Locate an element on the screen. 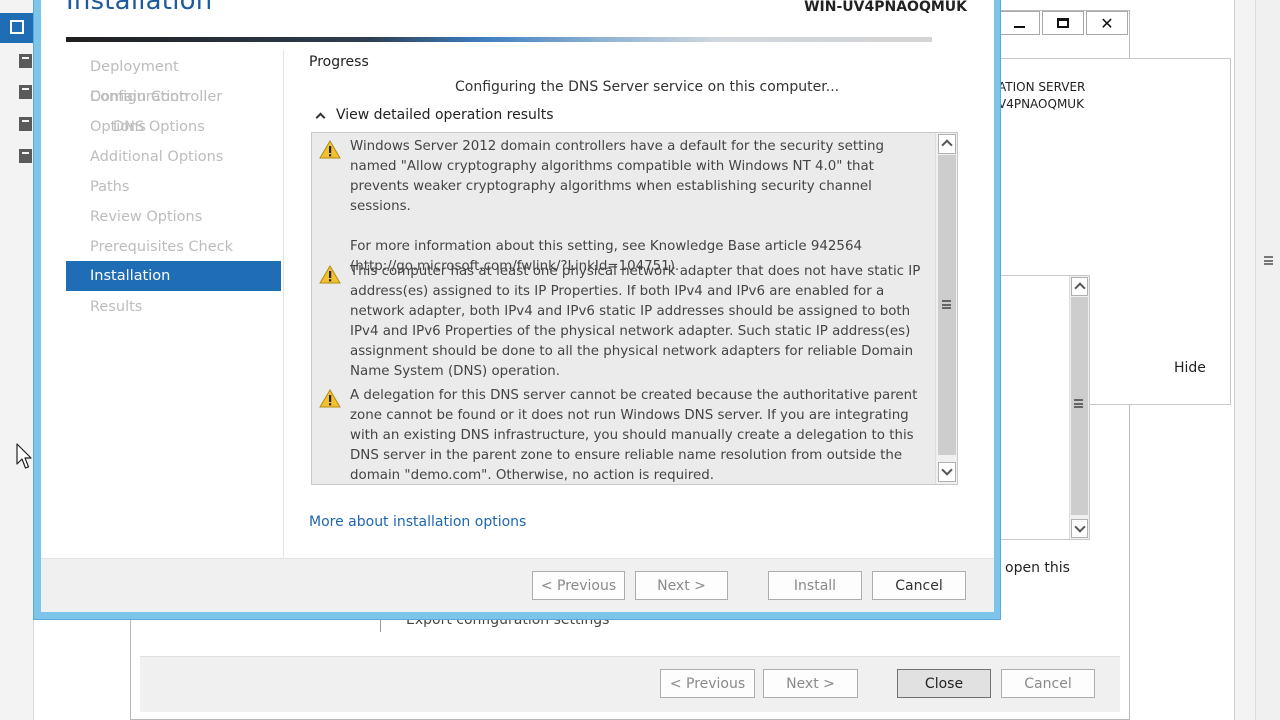 Image resolution: width=1280 pixels, height=720 pixels. minimize-button is located at coordinates (1019, 23).